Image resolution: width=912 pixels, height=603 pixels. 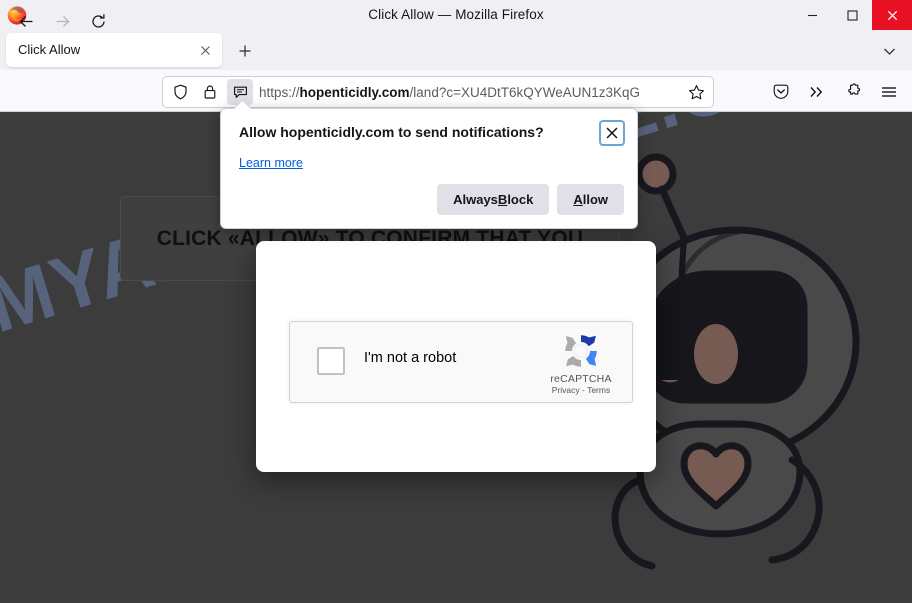 I want to click on permission-dialog-close-button, so click(x=612, y=133).